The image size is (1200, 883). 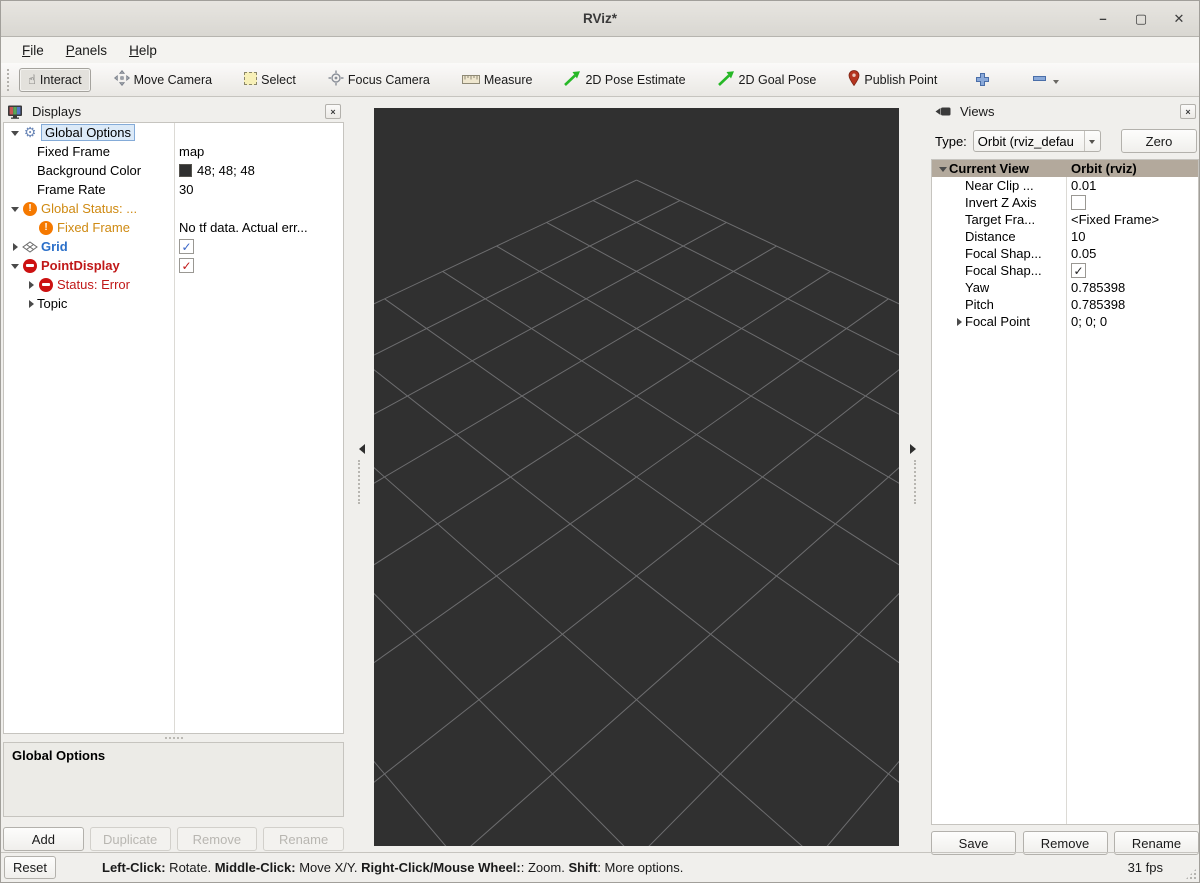 What do you see at coordinates (173, 189) in the screenshot?
I see `tree-row-frame-rate: Frame Rate 30` at bounding box center [173, 189].